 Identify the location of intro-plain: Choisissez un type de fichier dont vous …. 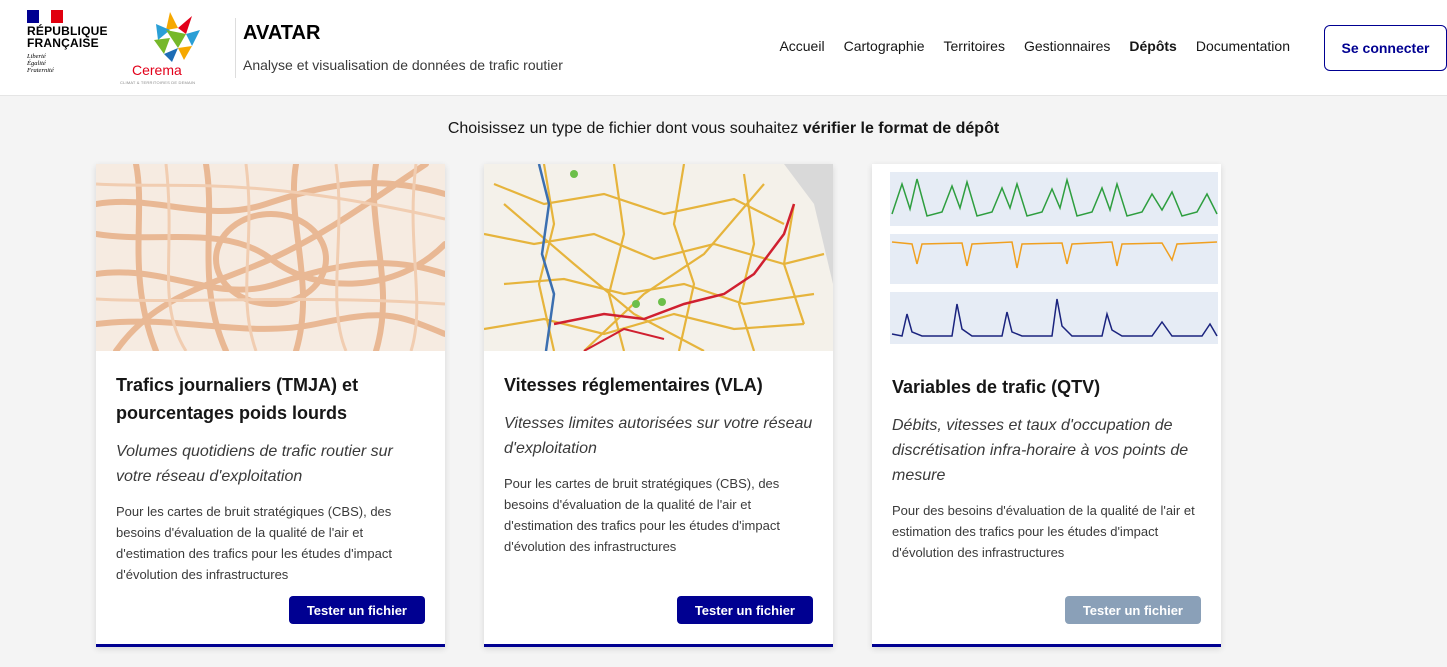
(625, 128).